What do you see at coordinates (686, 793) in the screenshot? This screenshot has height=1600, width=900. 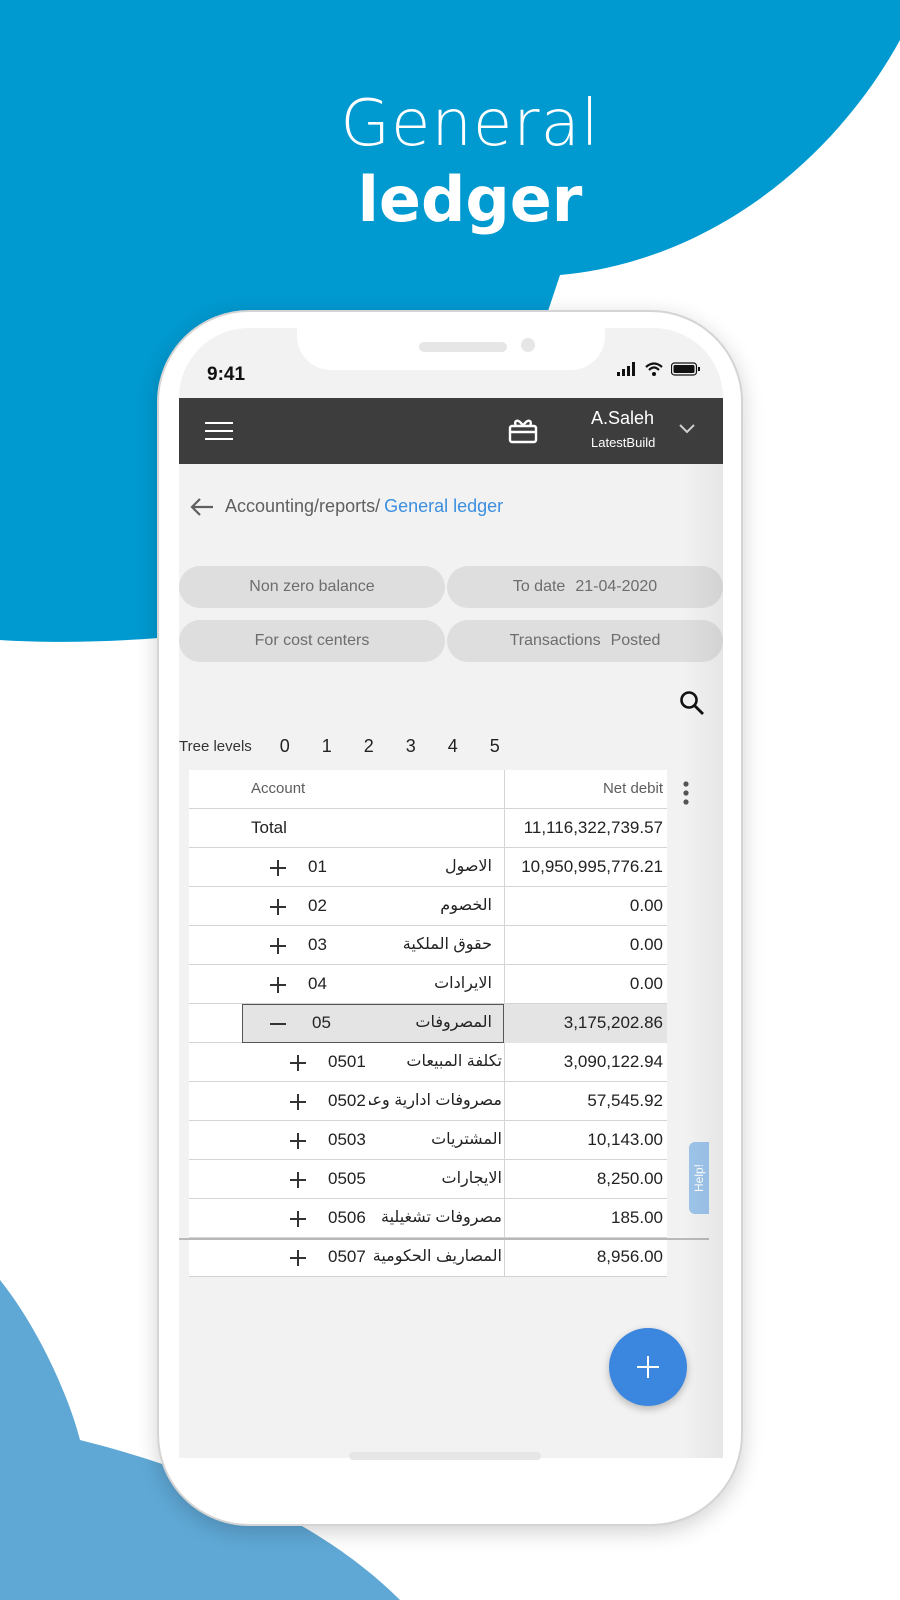 I see `more-vertical-icon` at bounding box center [686, 793].